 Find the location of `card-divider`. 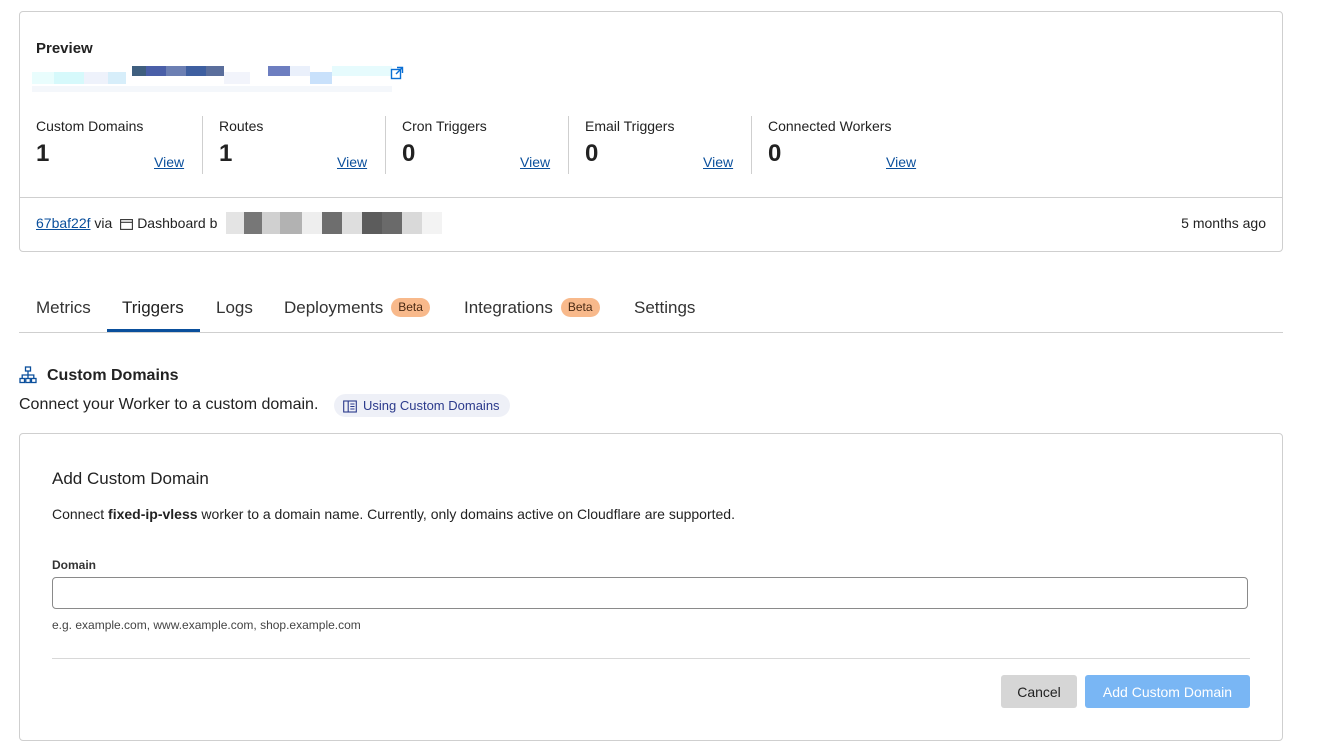

card-divider is located at coordinates (651, 197).